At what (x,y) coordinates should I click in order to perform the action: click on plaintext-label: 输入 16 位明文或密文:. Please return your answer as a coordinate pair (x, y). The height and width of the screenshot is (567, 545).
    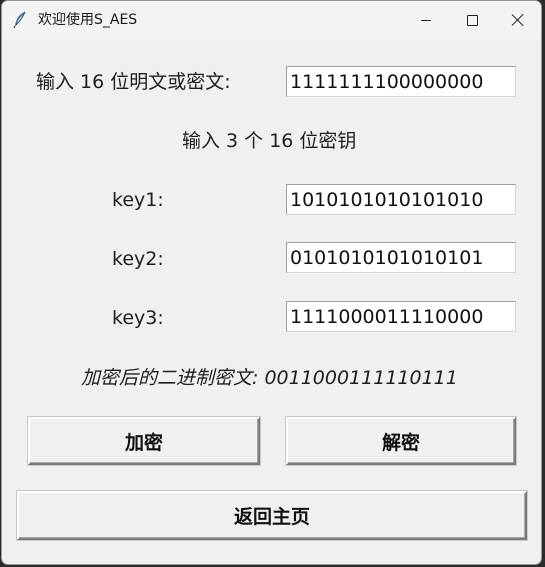
    Looking at the image, I should click on (133, 82).